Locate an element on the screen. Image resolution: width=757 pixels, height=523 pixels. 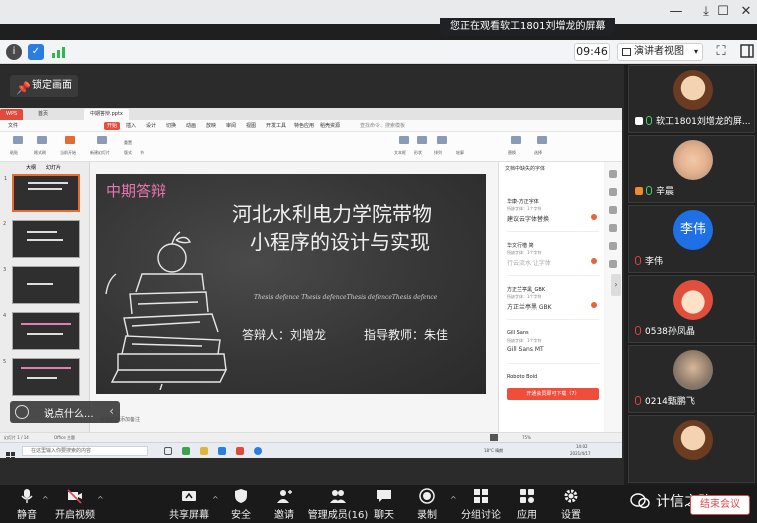
menu-item-transition: 切换 is located at coordinates (171, 126).